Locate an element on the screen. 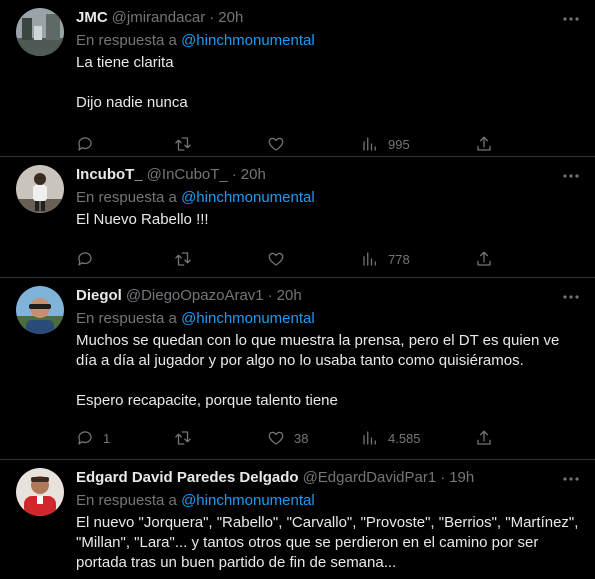 This screenshot has height=579, width=595. like-button: 38 is located at coordinates (314, 438).